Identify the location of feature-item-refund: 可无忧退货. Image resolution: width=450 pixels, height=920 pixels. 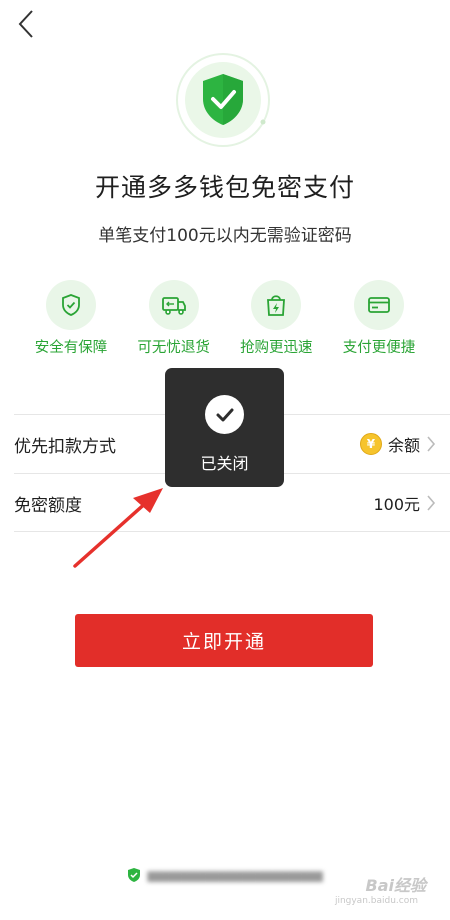
(174, 318).